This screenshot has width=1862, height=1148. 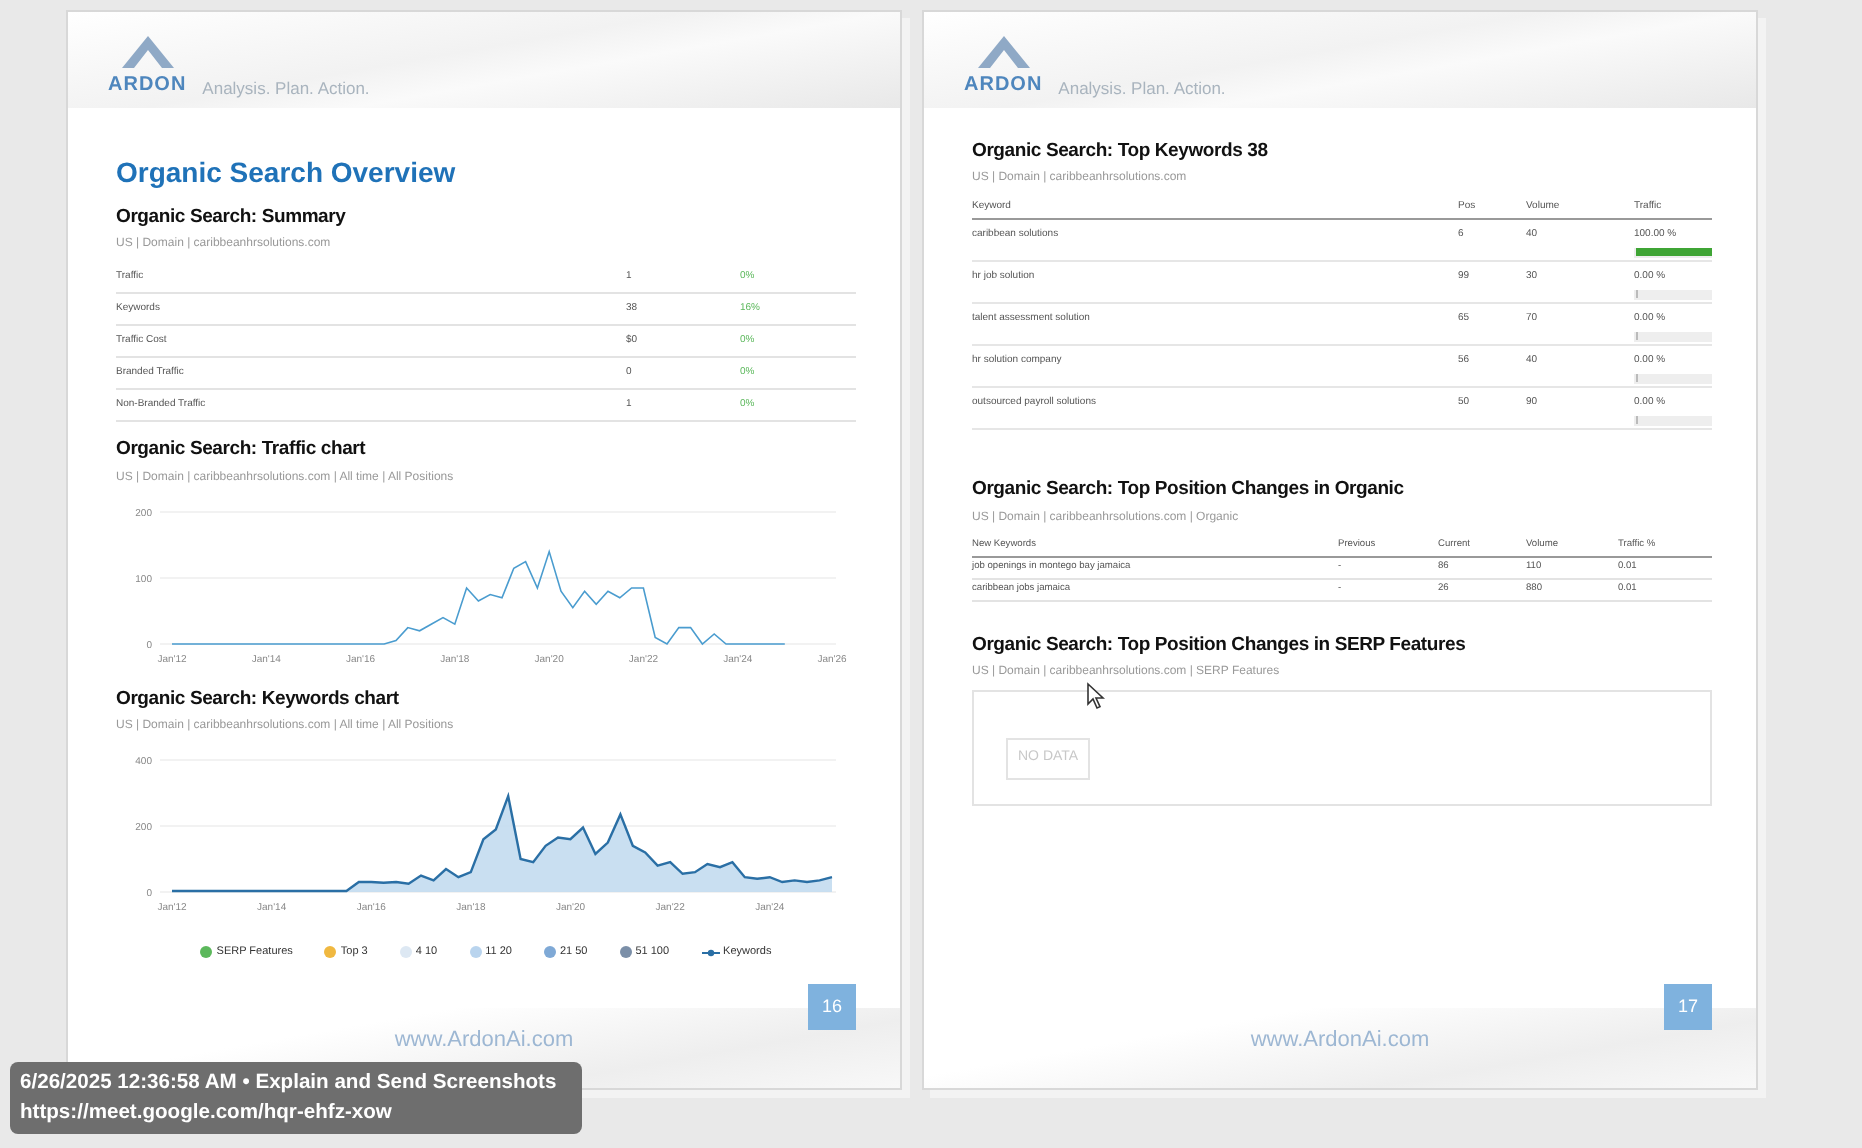 I want to click on page-number: 16, so click(x=832, y=1007).